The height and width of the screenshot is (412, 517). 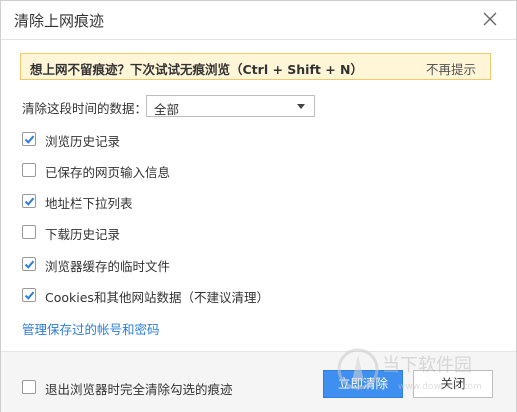 What do you see at coordinates (59, 21) in the screenshot?
I see `dialog-title: 清除上网痕迹` at bounding box center [59, 21].